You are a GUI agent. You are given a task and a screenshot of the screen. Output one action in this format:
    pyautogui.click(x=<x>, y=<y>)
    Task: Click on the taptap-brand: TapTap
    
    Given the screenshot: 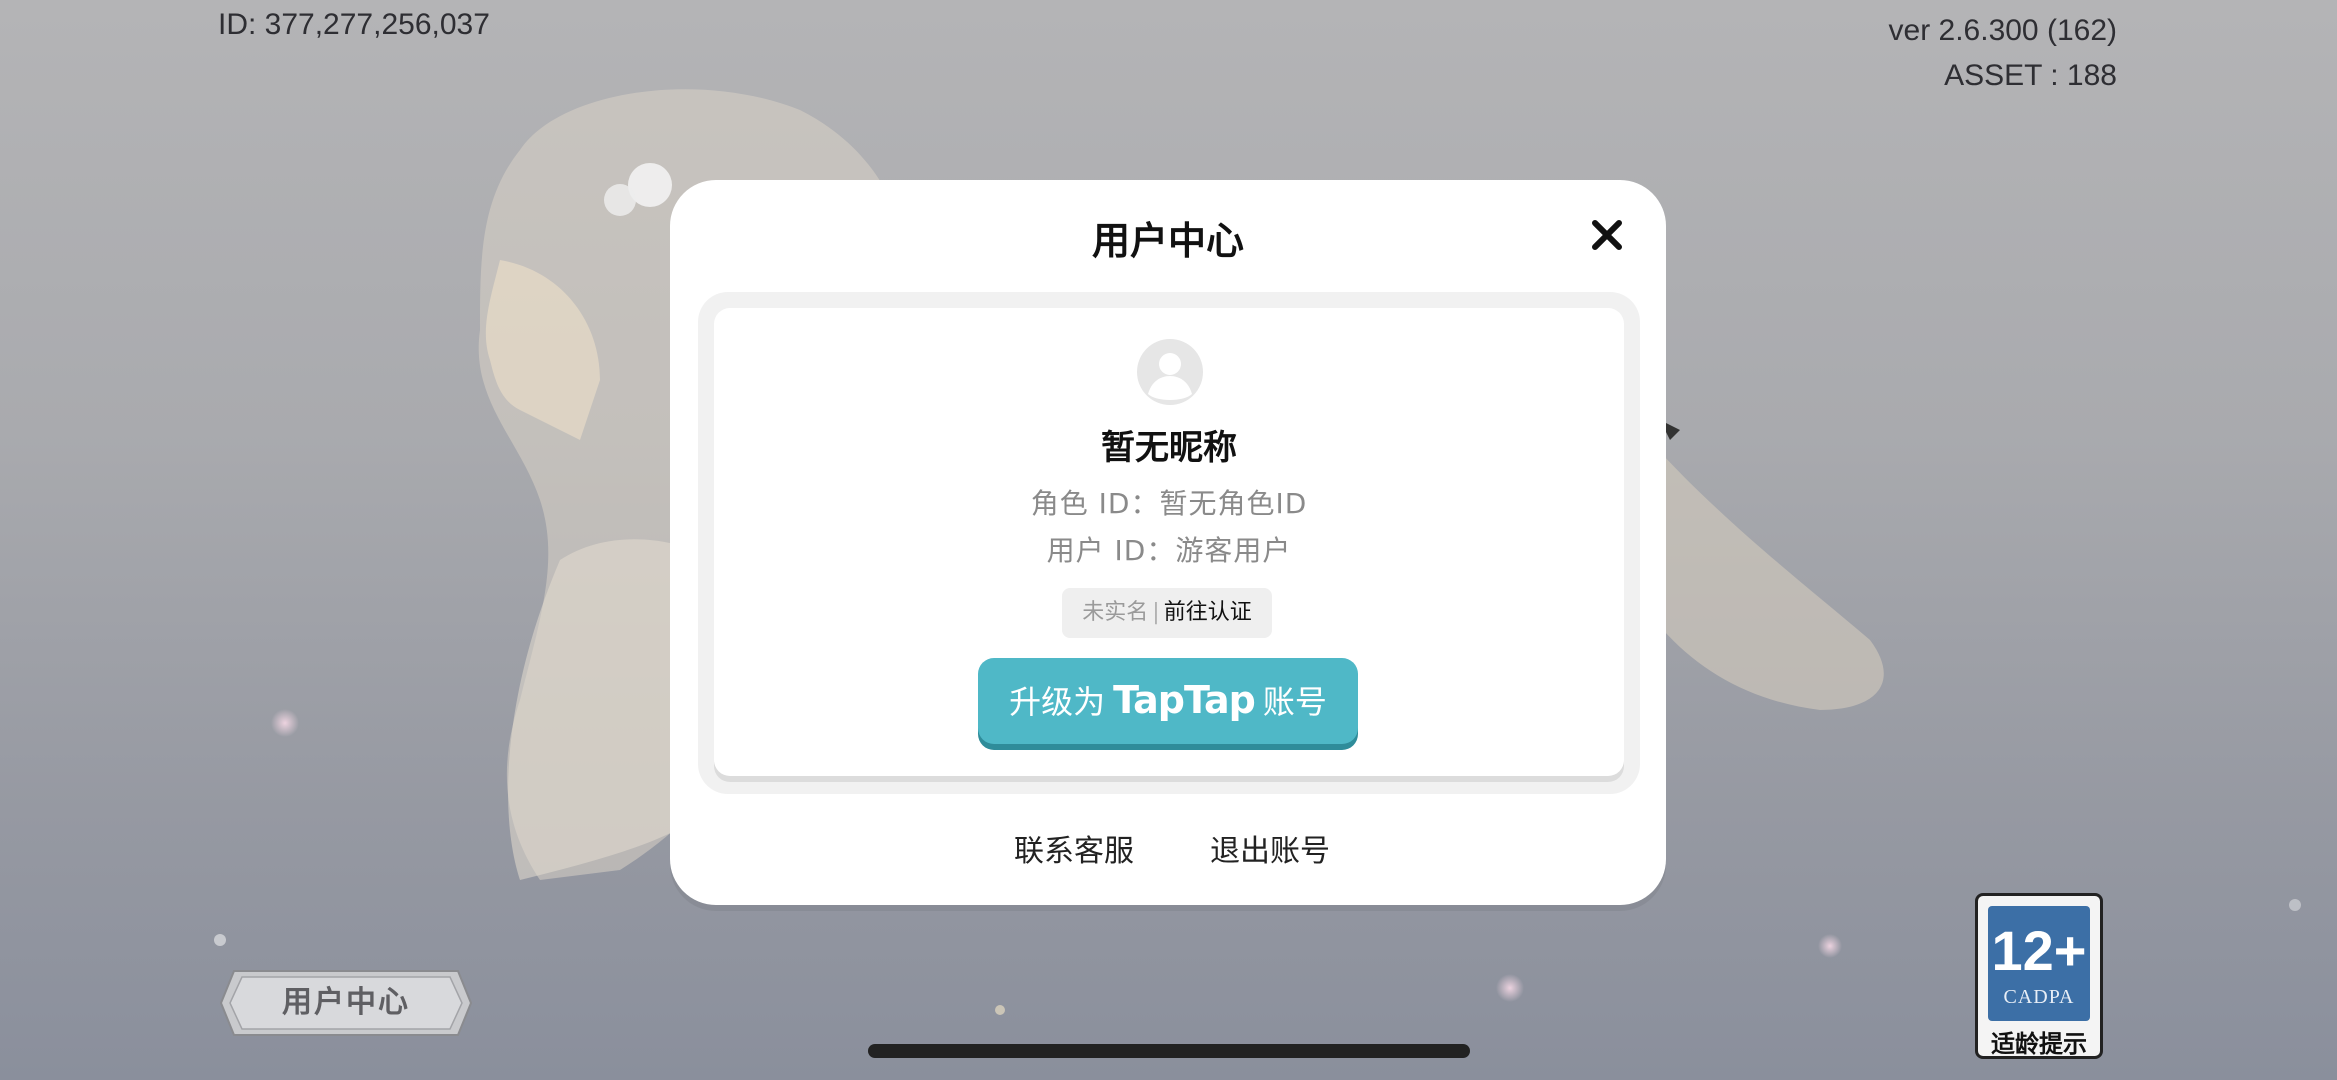 What is the action you would take?
    pyautogui.click(x=1184, y=700)
    